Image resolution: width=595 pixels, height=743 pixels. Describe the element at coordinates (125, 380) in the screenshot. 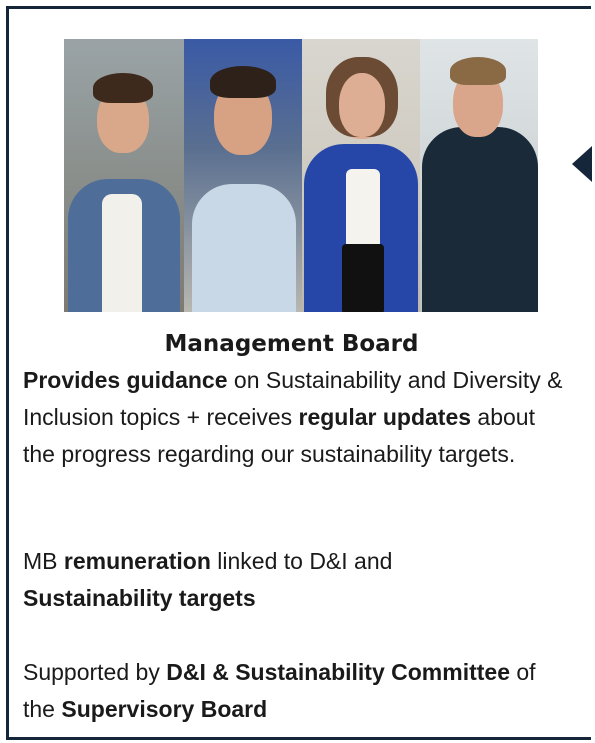

I see `emphasis-guidance: Provides guidance` at that location.